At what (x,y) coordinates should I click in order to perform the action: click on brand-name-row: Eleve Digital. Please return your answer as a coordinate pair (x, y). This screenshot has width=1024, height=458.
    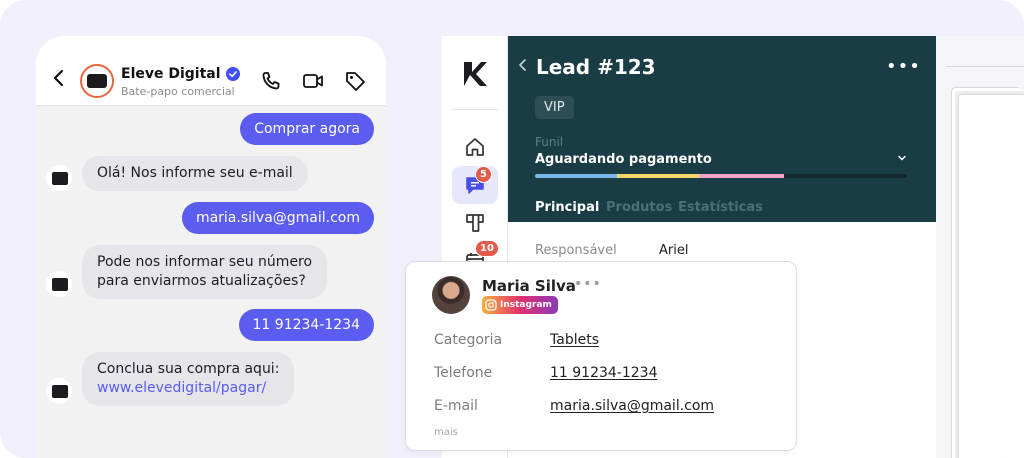
    Looking at the image, I should click on (180, 74).